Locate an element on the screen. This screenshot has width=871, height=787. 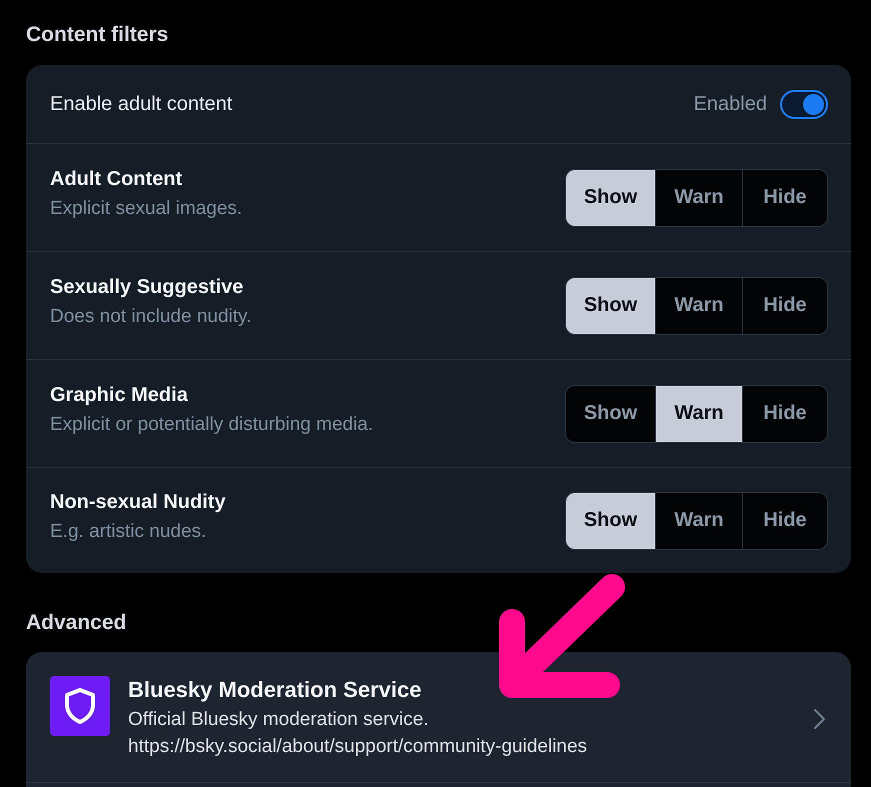
filter-name: Non-sexual Nudity is located at coordinates (138, 502).